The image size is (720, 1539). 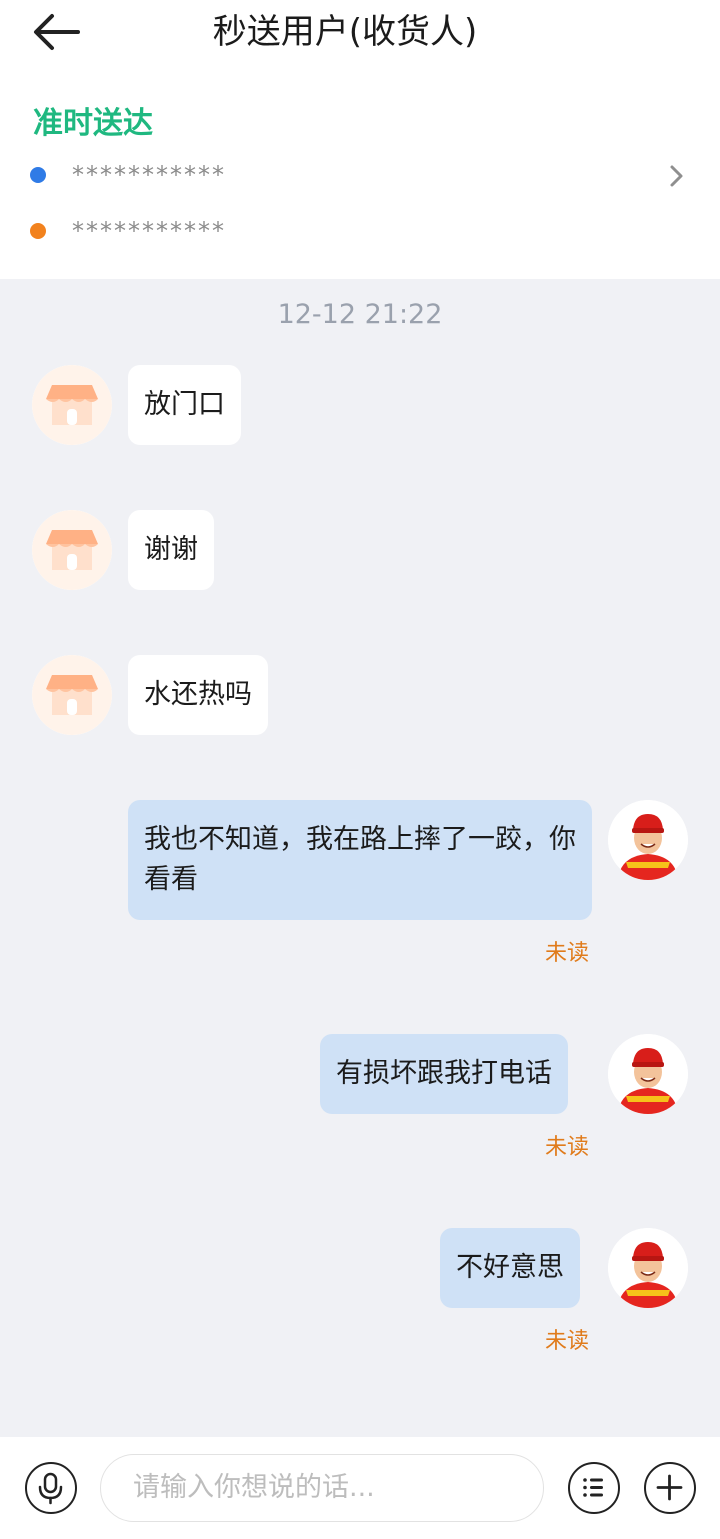 I want to click on dropoff-address: ***********, so click(x=149, y=231).